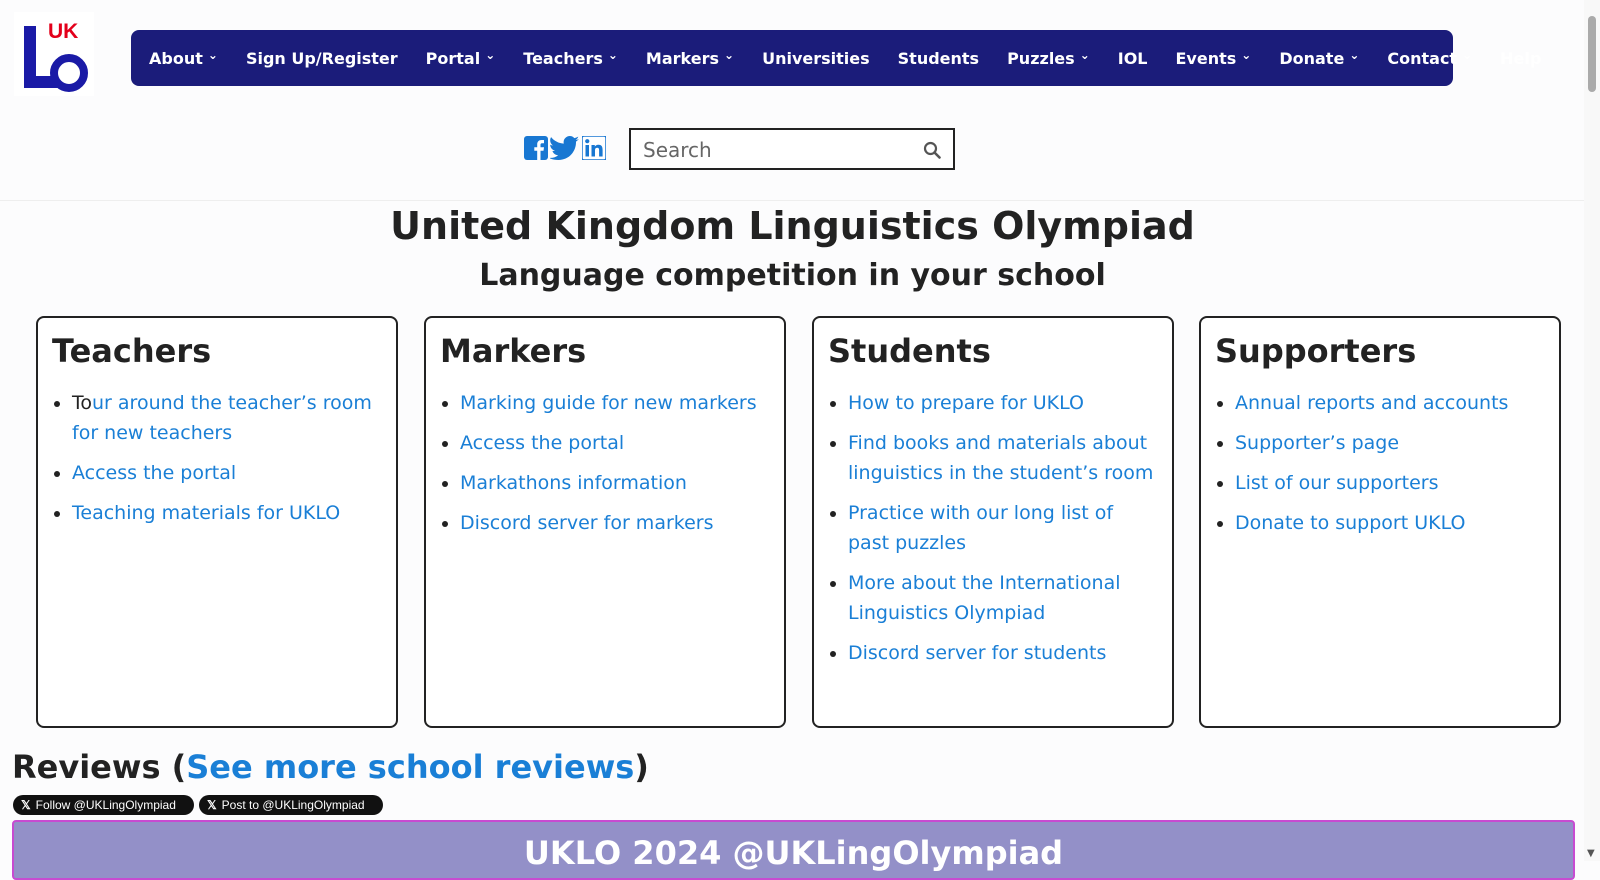 This screenshot has width=1600, height=880. What do you see at coordinates (63, 31) in the screenshot?
I see `logo-uk-text: UK` at bounding box center [63, 31].